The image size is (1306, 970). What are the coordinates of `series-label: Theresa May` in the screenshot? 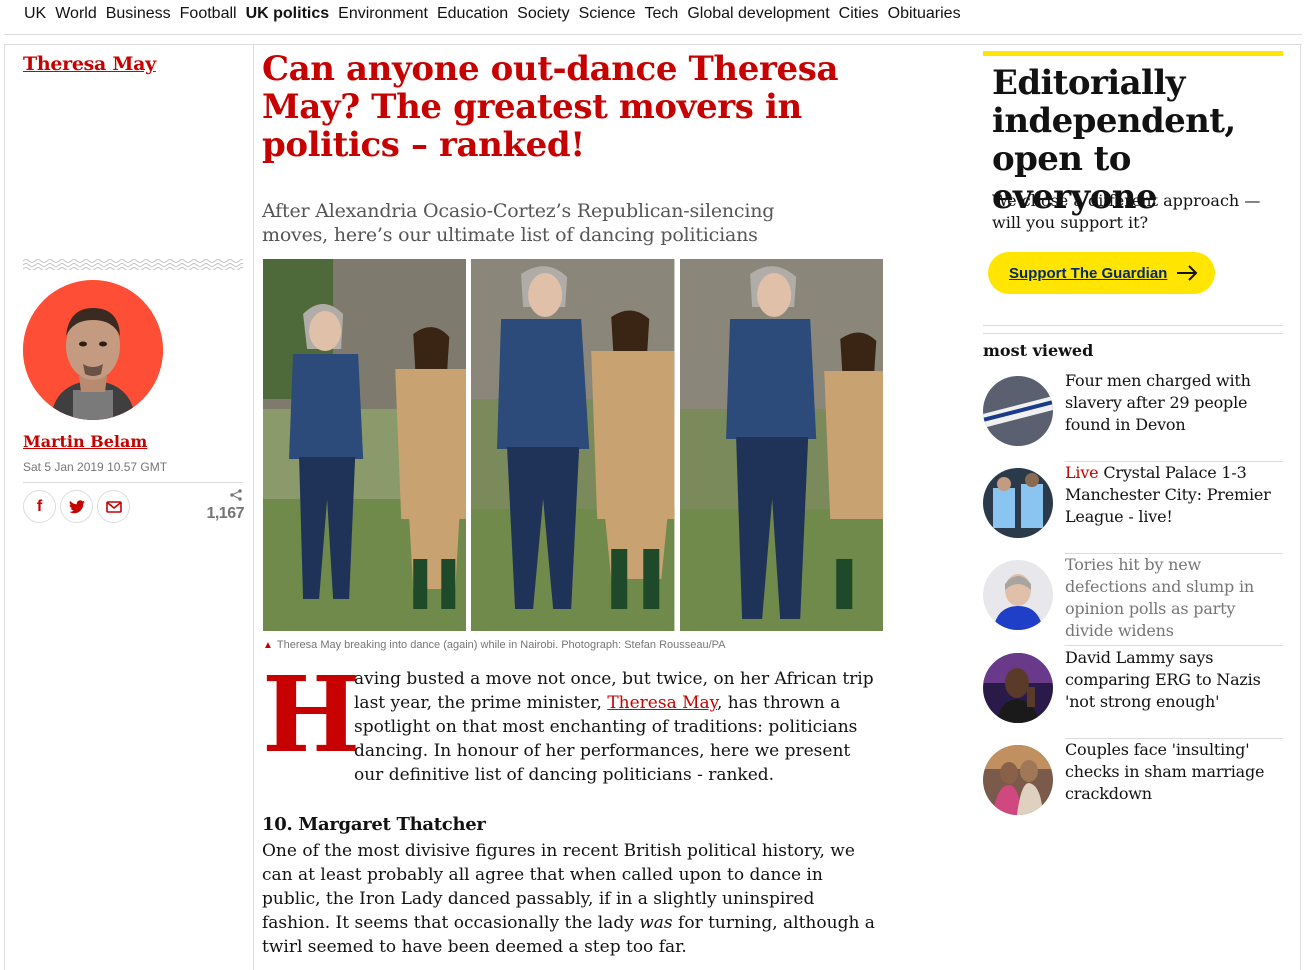 It's located at (89, 64).